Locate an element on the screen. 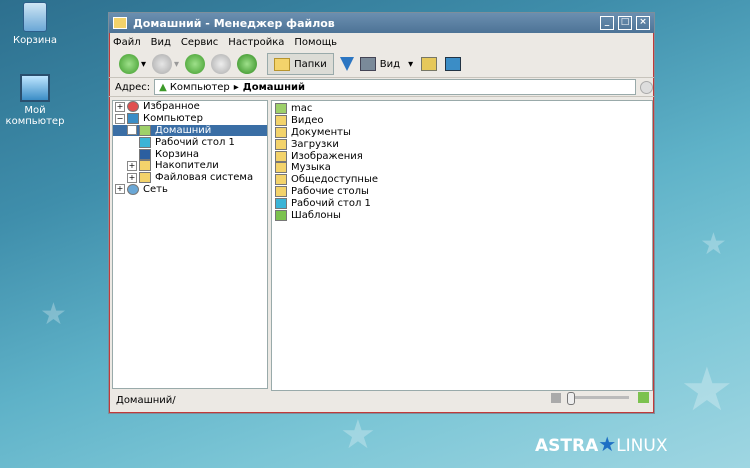  tree-item-desktop1: Рабочий стол 1 is located at coordinates (190, 142).